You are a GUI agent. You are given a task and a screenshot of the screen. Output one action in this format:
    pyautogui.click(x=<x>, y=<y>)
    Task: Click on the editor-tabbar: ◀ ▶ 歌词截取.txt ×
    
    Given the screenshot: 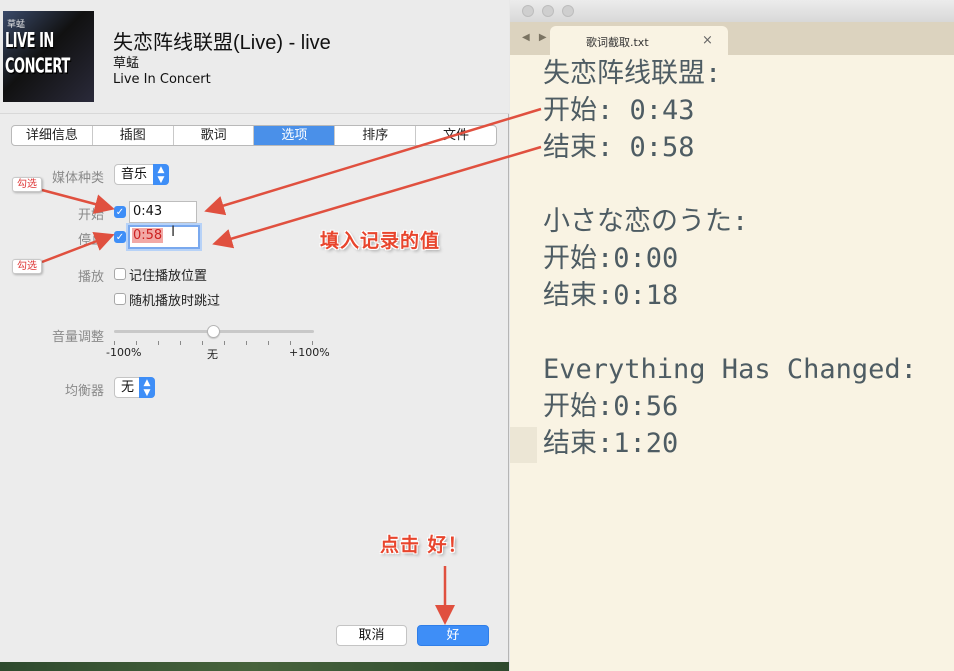 What is the action you would take?
    pyautogui.click(x=732, y=38)
    